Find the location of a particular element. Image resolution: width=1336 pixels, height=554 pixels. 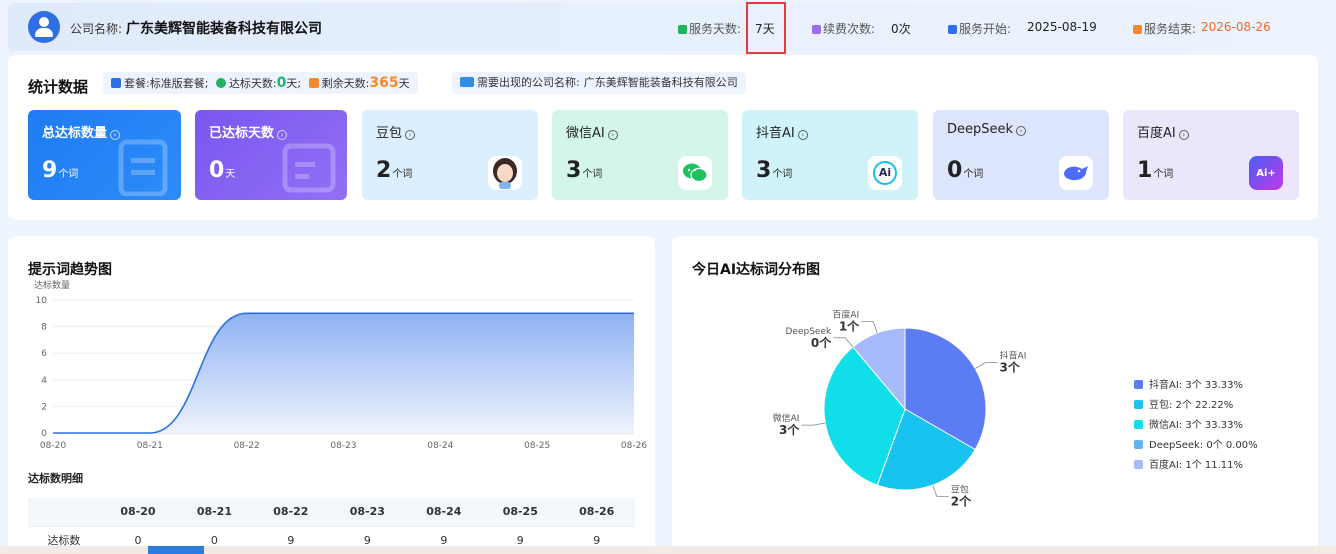

legend-label: 微信AI: 3个 33.33% is located at coordinates (1196, 425).